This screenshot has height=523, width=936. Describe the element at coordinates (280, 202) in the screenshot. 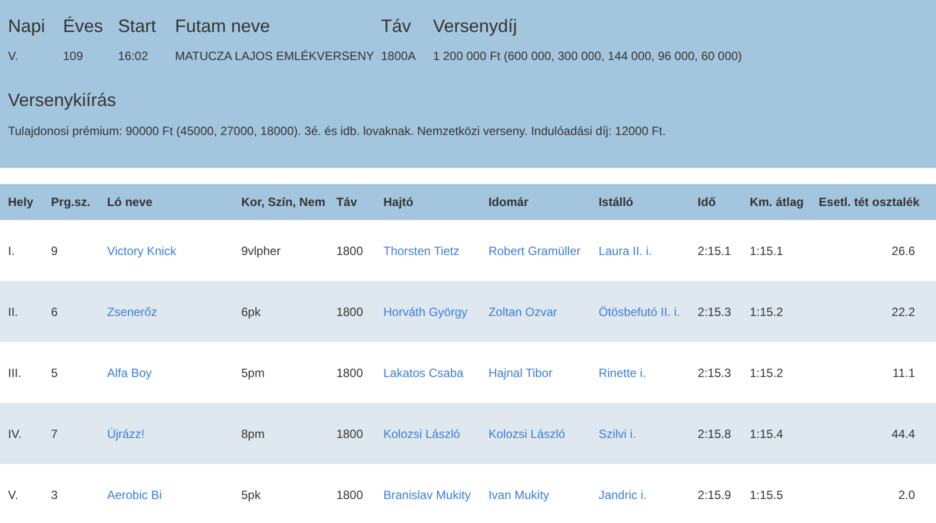

I see `column-header: Kor, Szín, Nem` at that location.